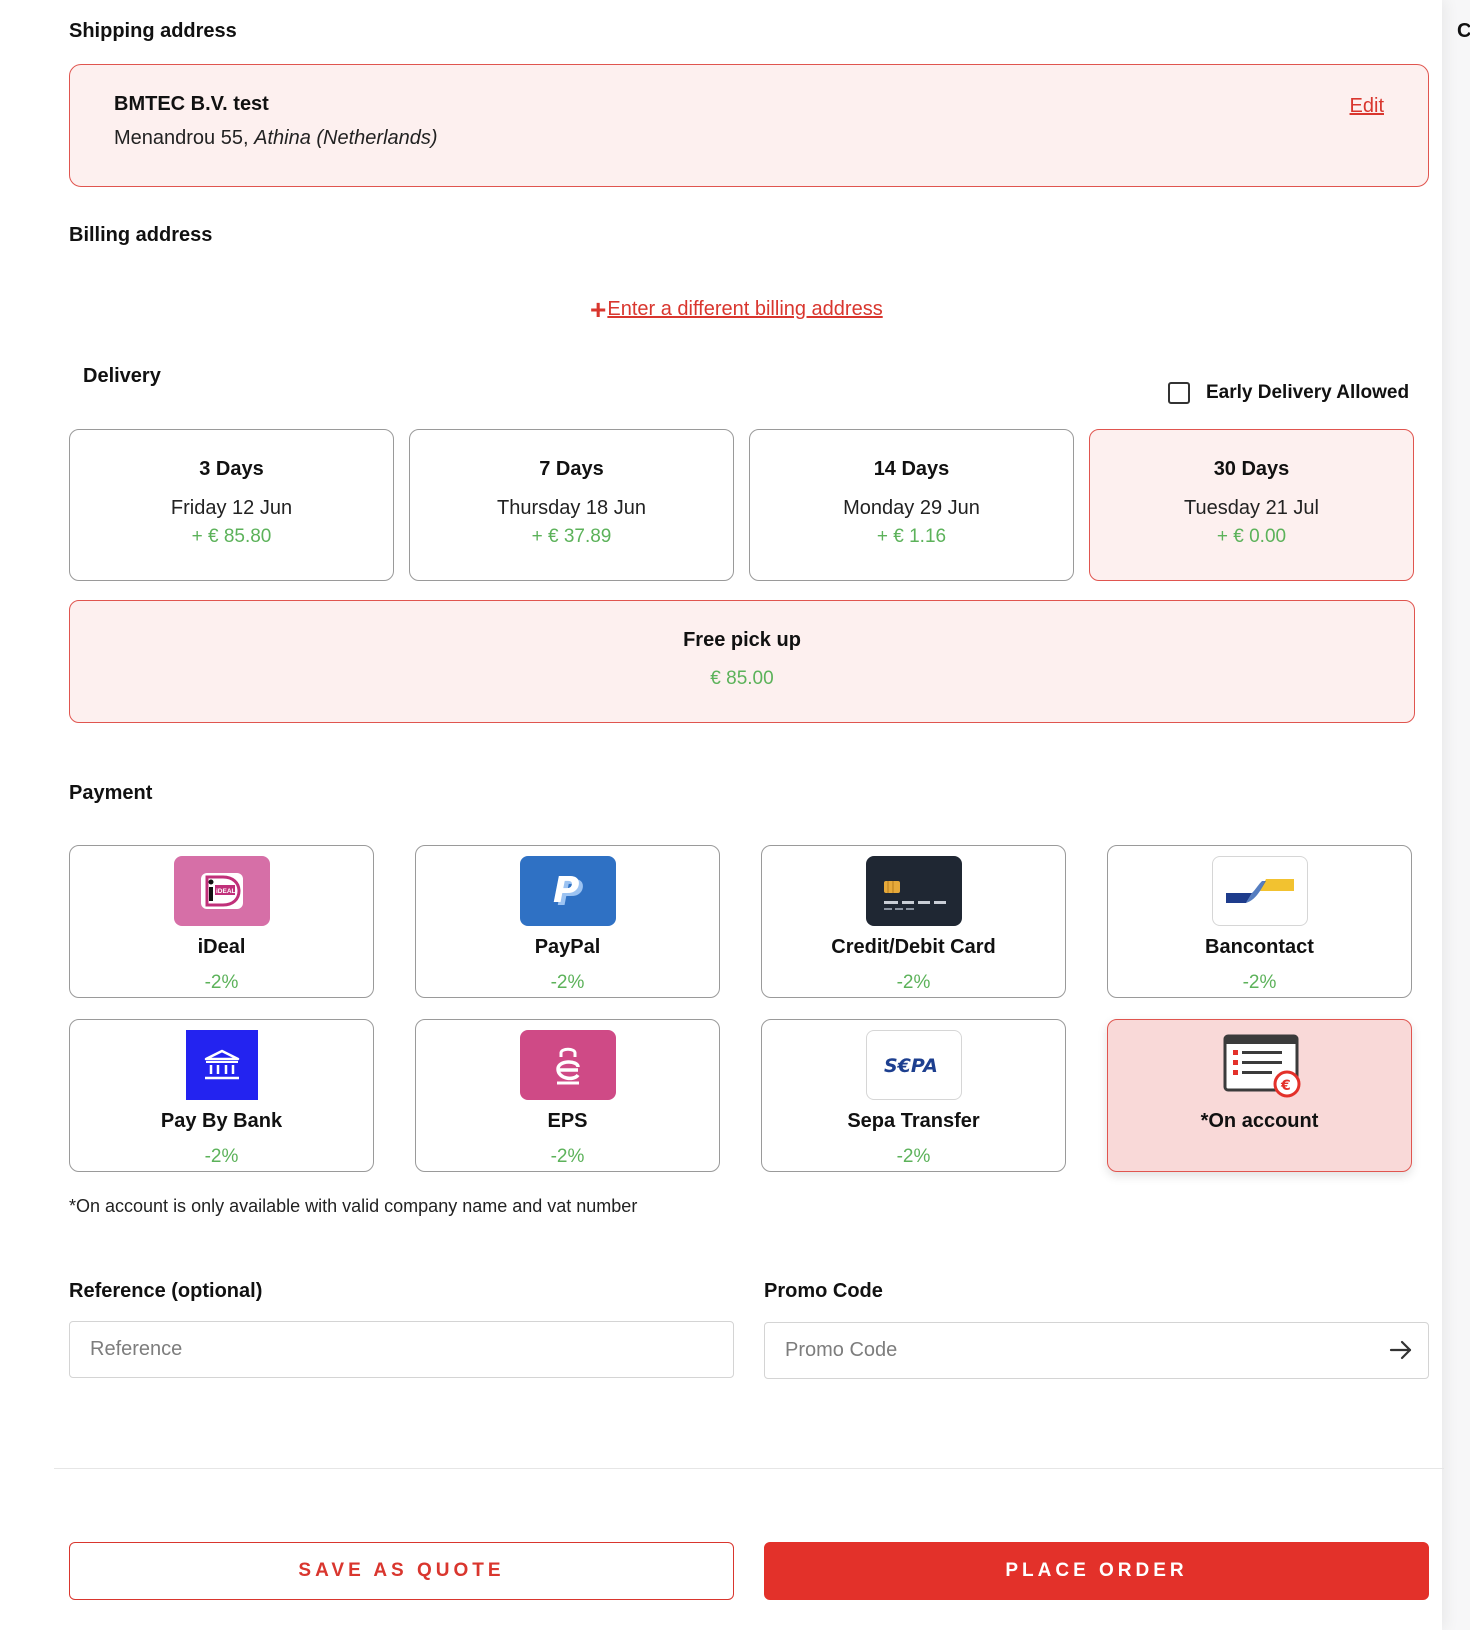 The height and width of the screenshot is (1630, 1470). I want to click on shipping-city: Athina, so click(282, 138).